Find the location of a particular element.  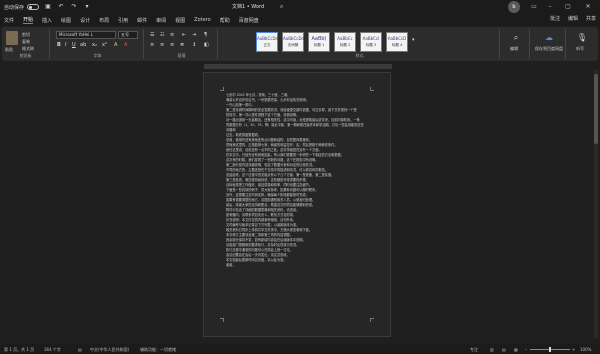

style-heading-2: AaBbCc 标题 2 is located at coordinates (345, 42).